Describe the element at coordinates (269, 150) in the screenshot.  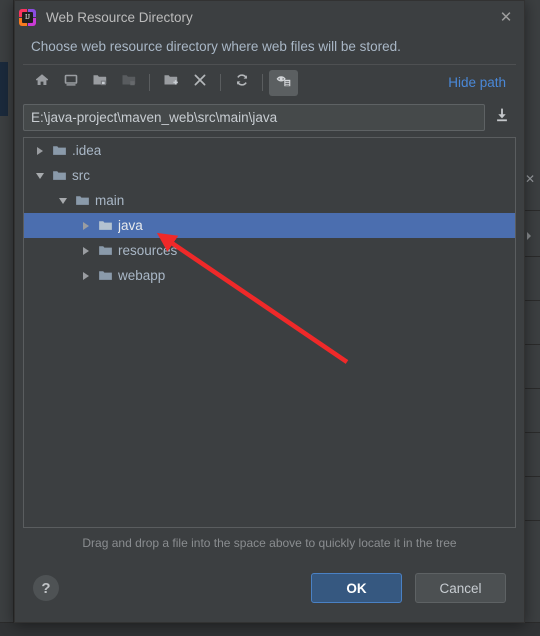
I see `tree-row: .idea` at that location.